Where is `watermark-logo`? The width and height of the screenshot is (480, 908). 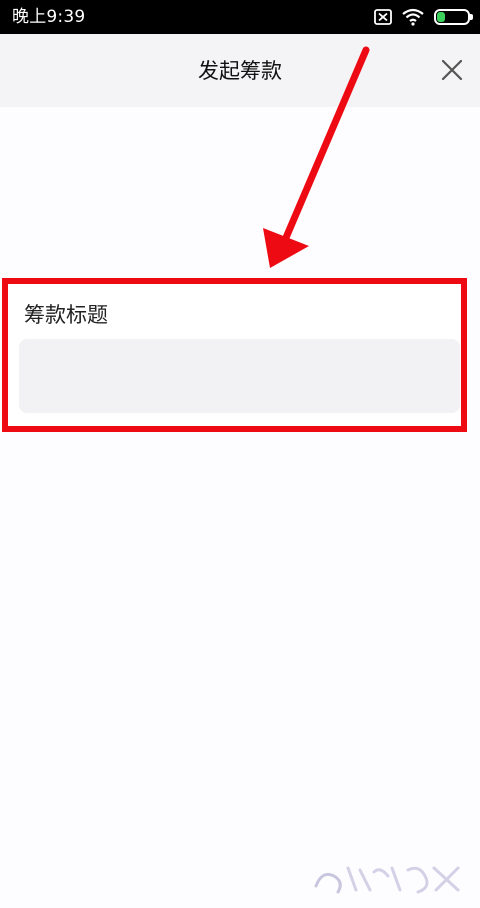
watermark-logo is located at coordinates (387, 880).